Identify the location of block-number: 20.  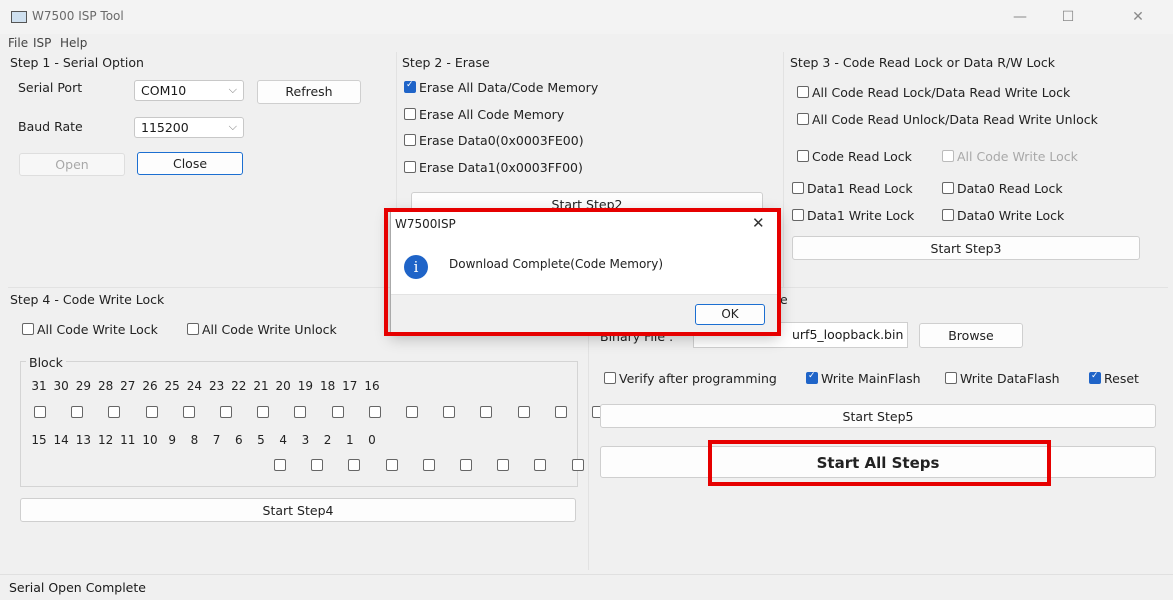
(283, 386).